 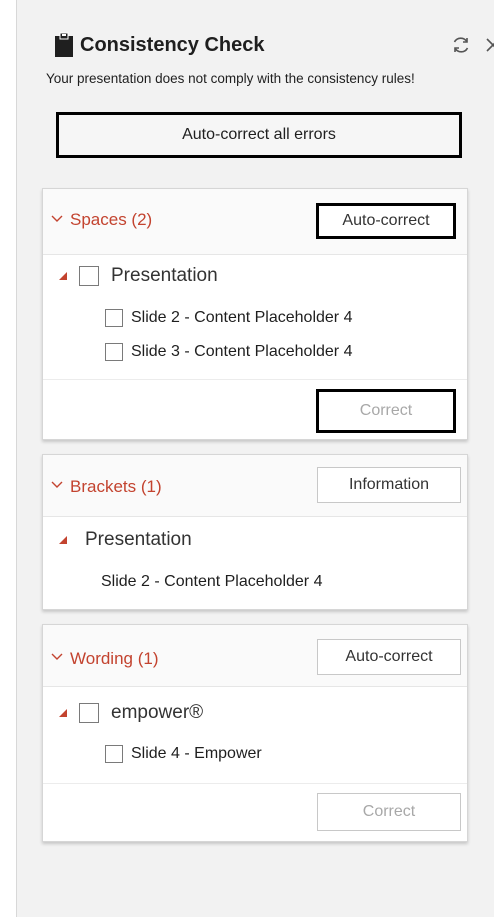 What do you see at coordinates (389, 485) in the screenshot?
I see `information-button: Information` at bounding box center [389, 485].